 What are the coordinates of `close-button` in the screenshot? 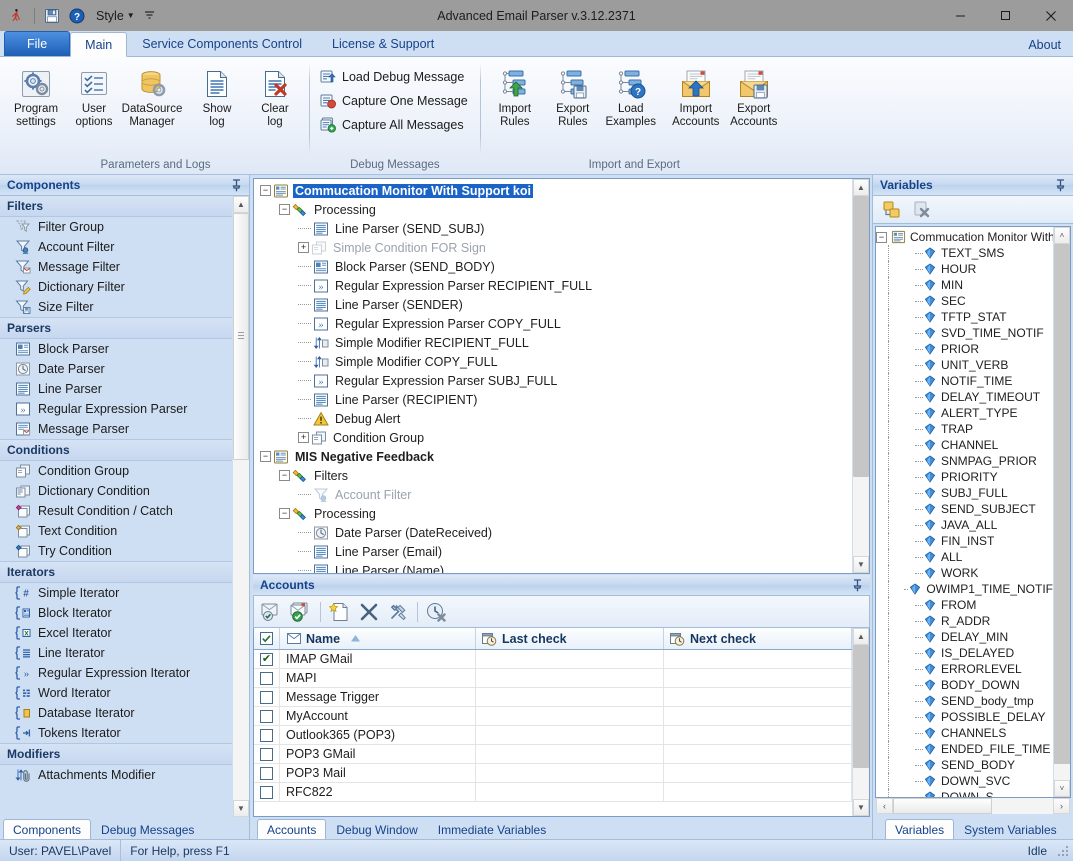 It's located at (1050, 15).